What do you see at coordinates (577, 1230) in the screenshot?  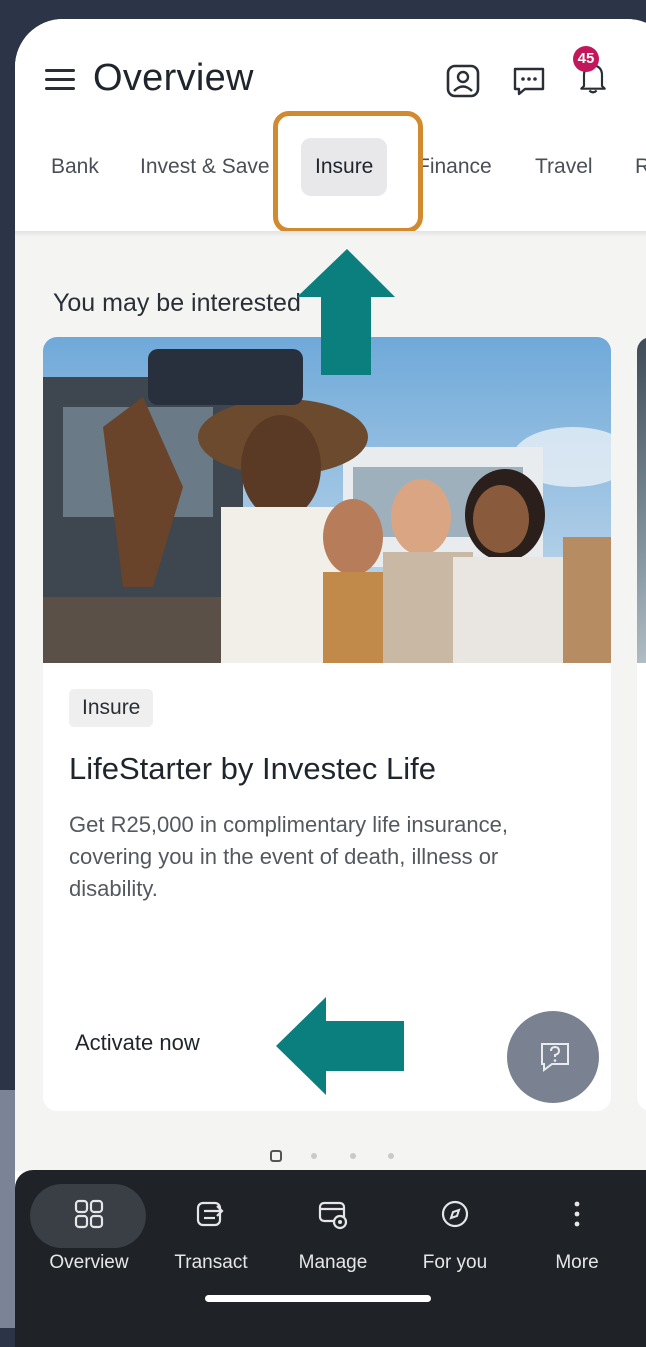 I see `nav-more: More` at bounding box center [577, 1230].